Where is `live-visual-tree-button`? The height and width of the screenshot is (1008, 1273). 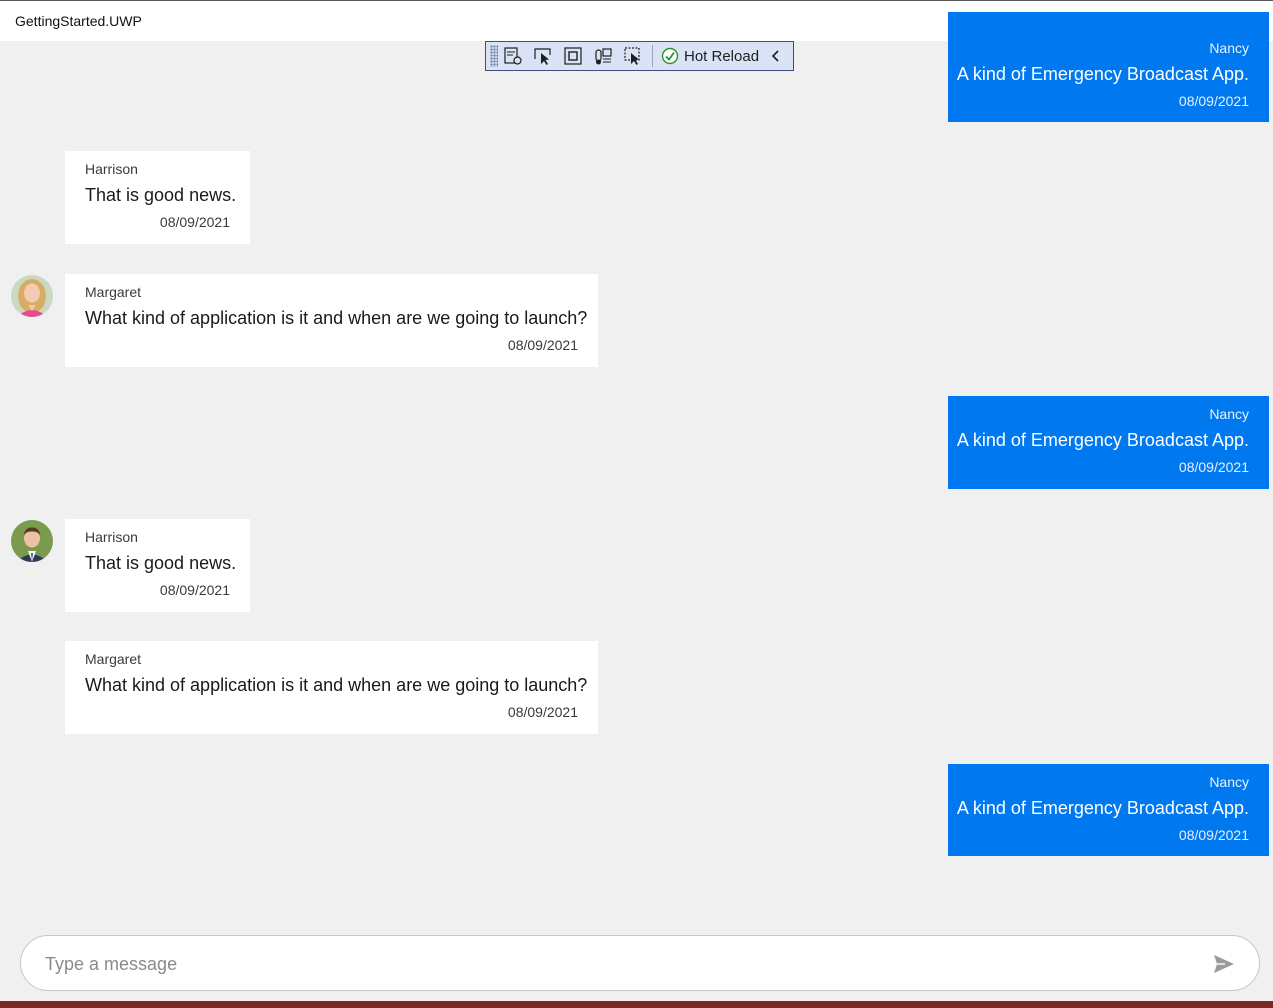 live-visual-tree-button is located at coordinates (513, 56).